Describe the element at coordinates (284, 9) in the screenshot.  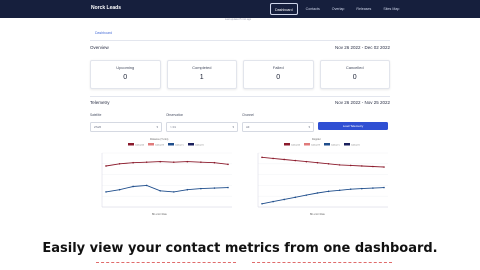
I see `nav-dashboard: Dashboard` at that location.